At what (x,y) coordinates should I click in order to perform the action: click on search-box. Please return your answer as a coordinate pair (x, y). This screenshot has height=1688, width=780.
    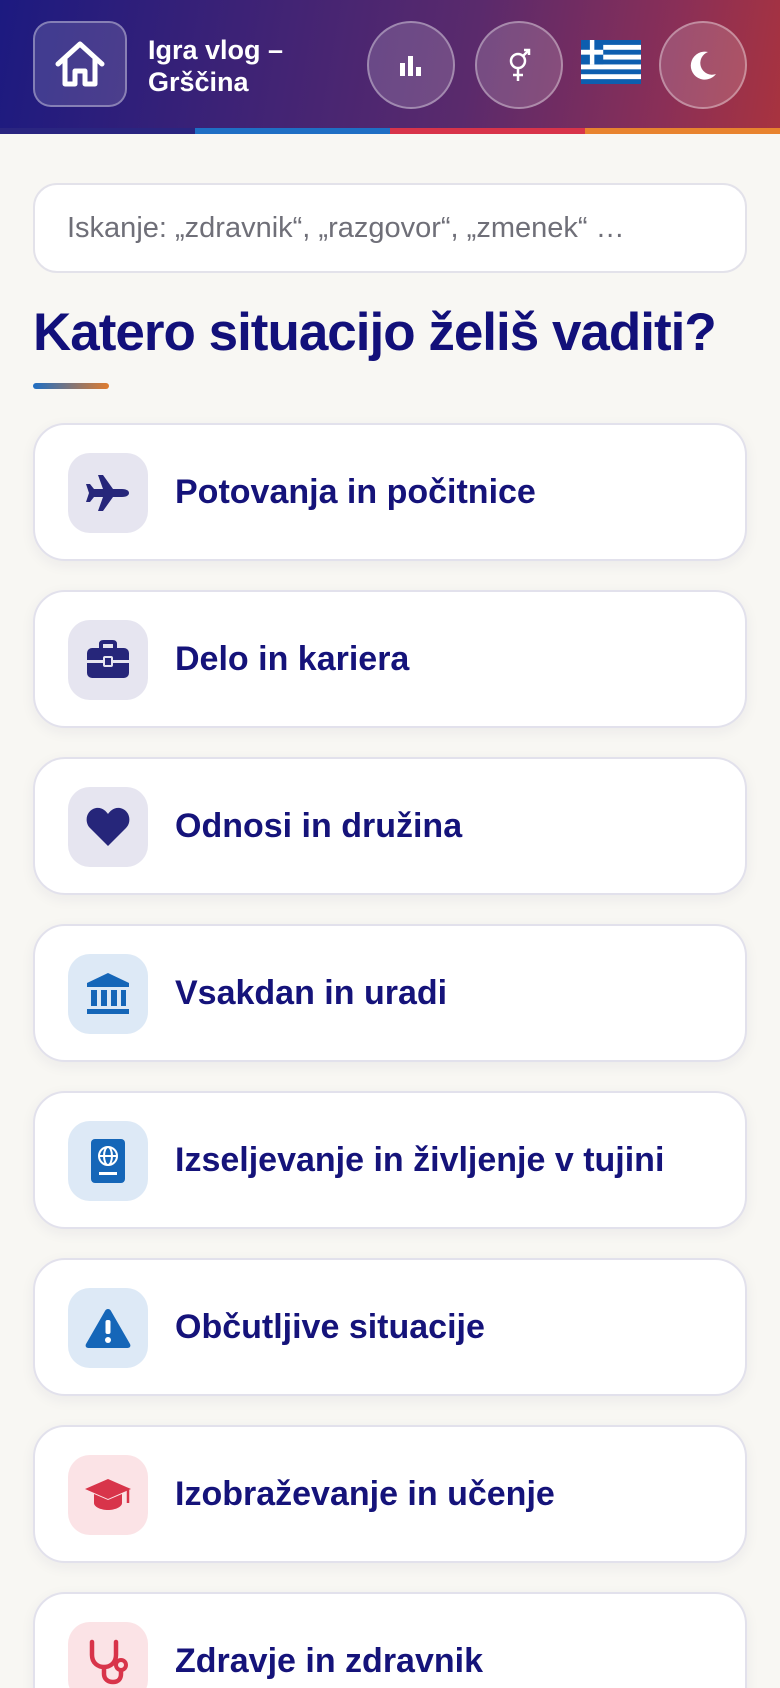
    Looking at the image, I should click on (390, 228).